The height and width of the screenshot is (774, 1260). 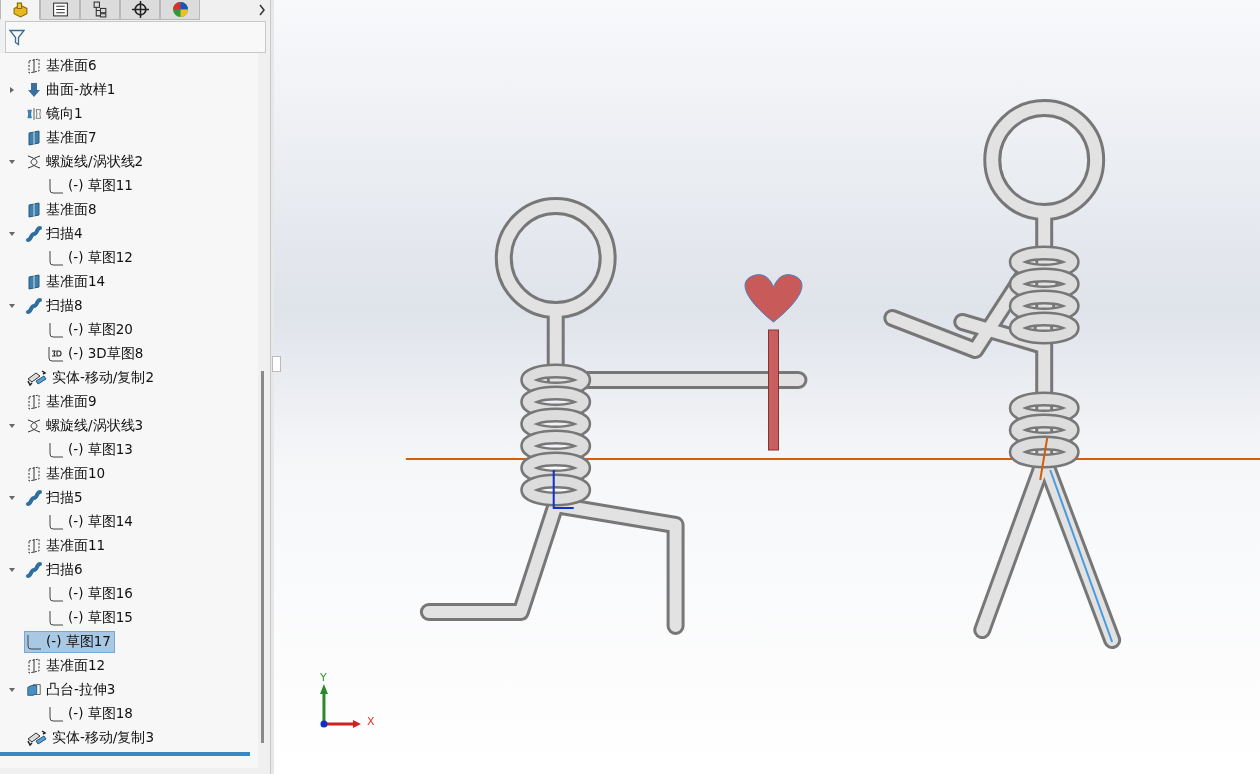 I want to click on tree-item: 扫描4, so click(x=55, y=234).